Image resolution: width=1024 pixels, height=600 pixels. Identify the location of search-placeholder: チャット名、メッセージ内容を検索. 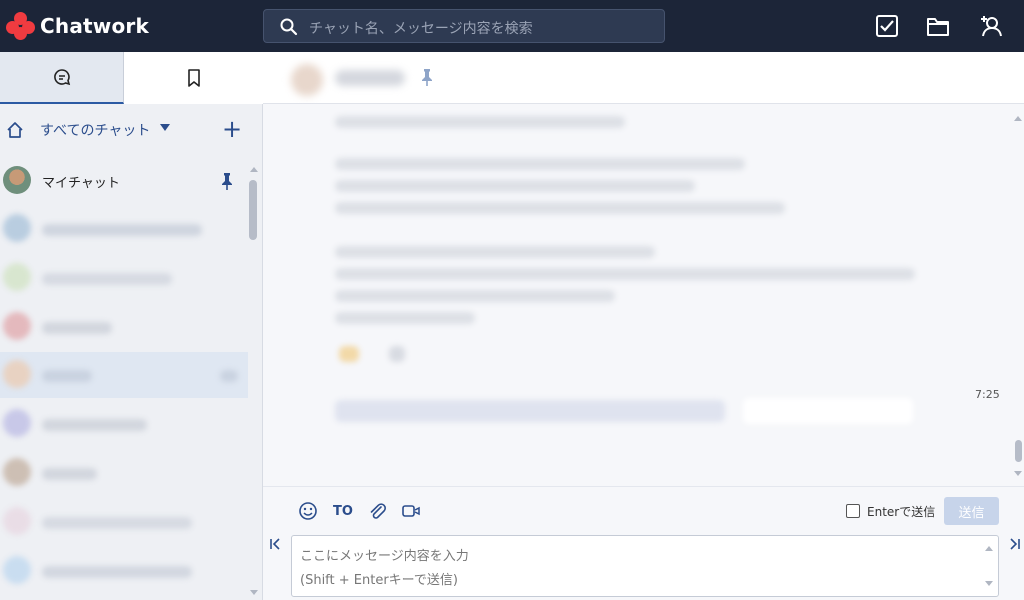
(421, 29).